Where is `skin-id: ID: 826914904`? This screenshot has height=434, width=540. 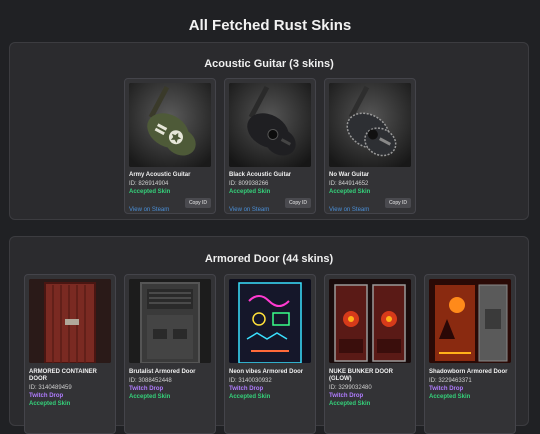
skin-id: ID: 826914904 is located at coordinates (149, 184).